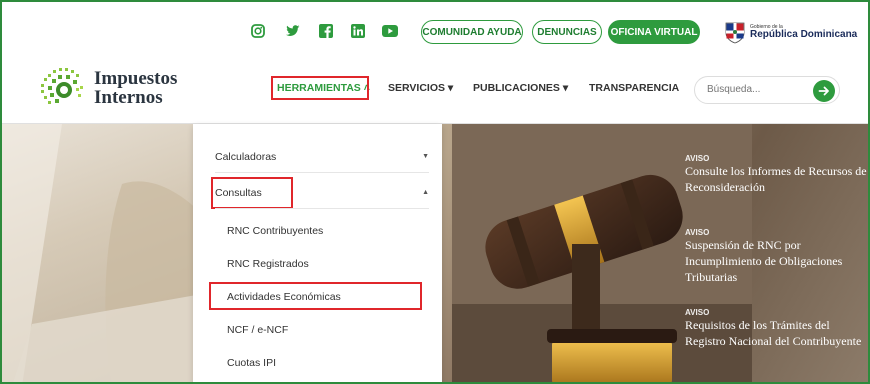  I want to click on nav-servicios: SERVICIOS ▾, so click(420, 88).